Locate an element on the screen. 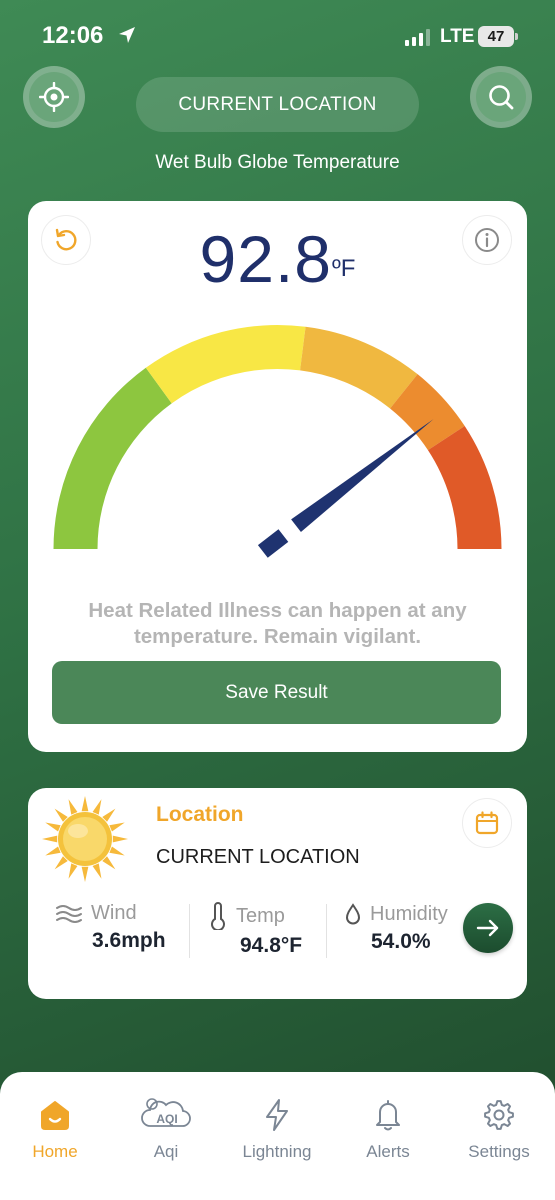  wind-metric: Wind 3.6mph is located at coordinates (110, 927).